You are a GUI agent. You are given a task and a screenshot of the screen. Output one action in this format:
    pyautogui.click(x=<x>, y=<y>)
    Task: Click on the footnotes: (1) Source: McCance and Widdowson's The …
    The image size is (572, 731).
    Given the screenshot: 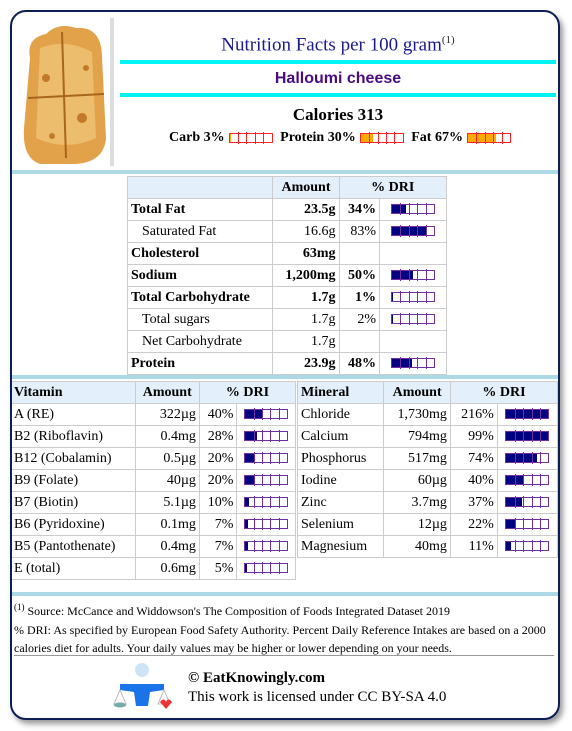 What is the action you would take?
    pyautogui.click(x=285, y=628)
    